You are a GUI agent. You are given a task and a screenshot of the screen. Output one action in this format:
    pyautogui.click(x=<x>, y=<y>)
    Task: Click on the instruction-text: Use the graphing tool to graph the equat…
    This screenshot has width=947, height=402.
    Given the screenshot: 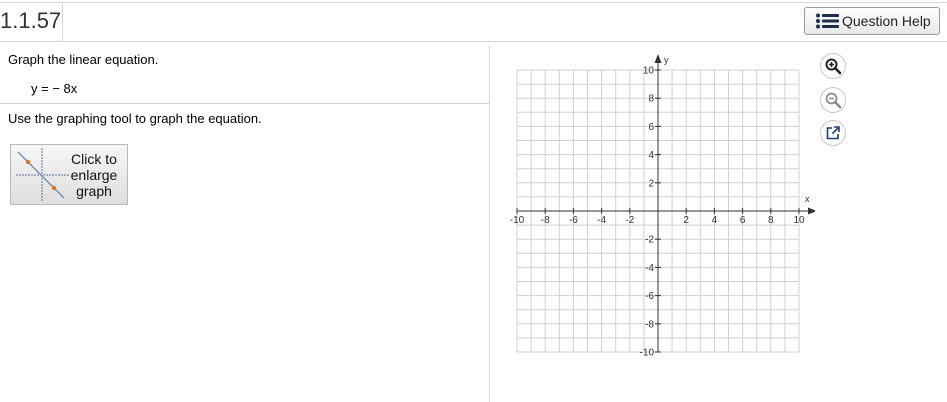 What is the action you would take?
    pyautogui.click(x=135, y=118)
    